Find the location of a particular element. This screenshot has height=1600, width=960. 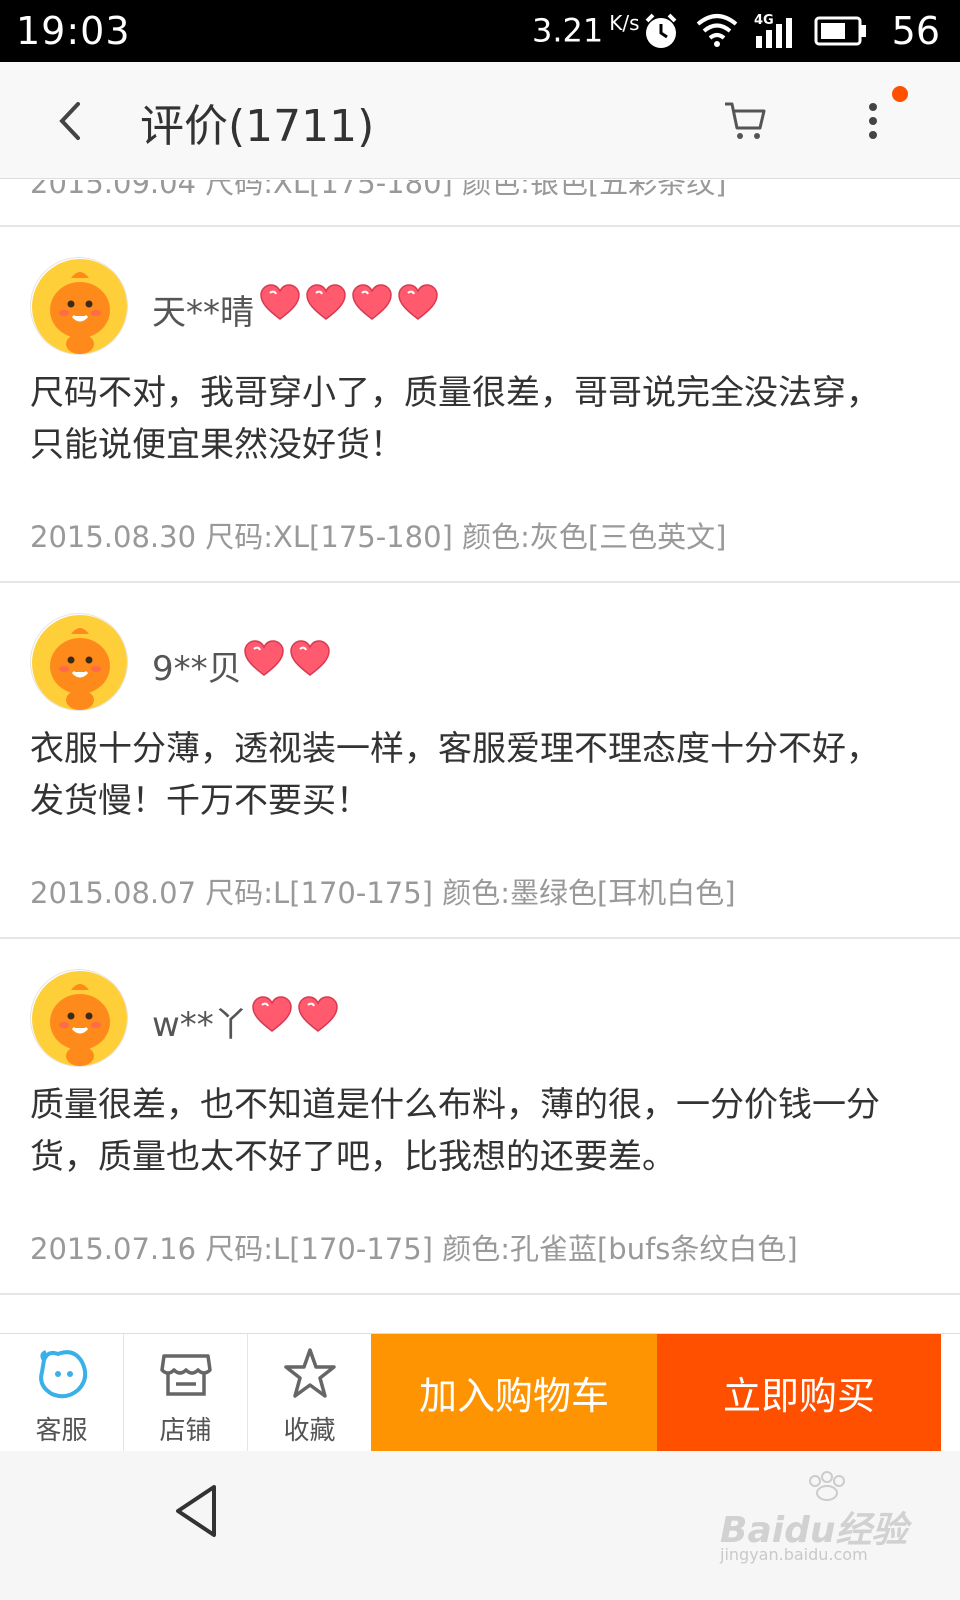

add-to-cart-button: 加入购物车 is located at coordinates (514, 1392).